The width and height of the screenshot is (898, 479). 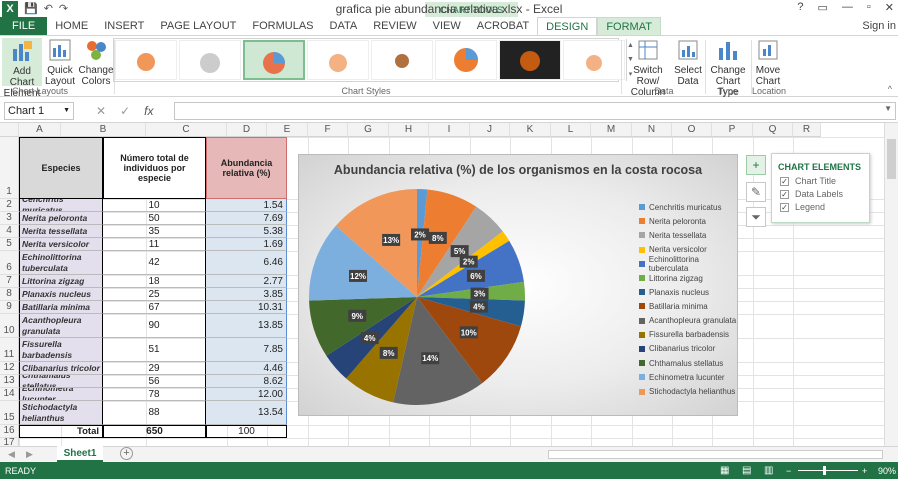 I want to click on row-header-7: 7, so click(x=9, y=281).